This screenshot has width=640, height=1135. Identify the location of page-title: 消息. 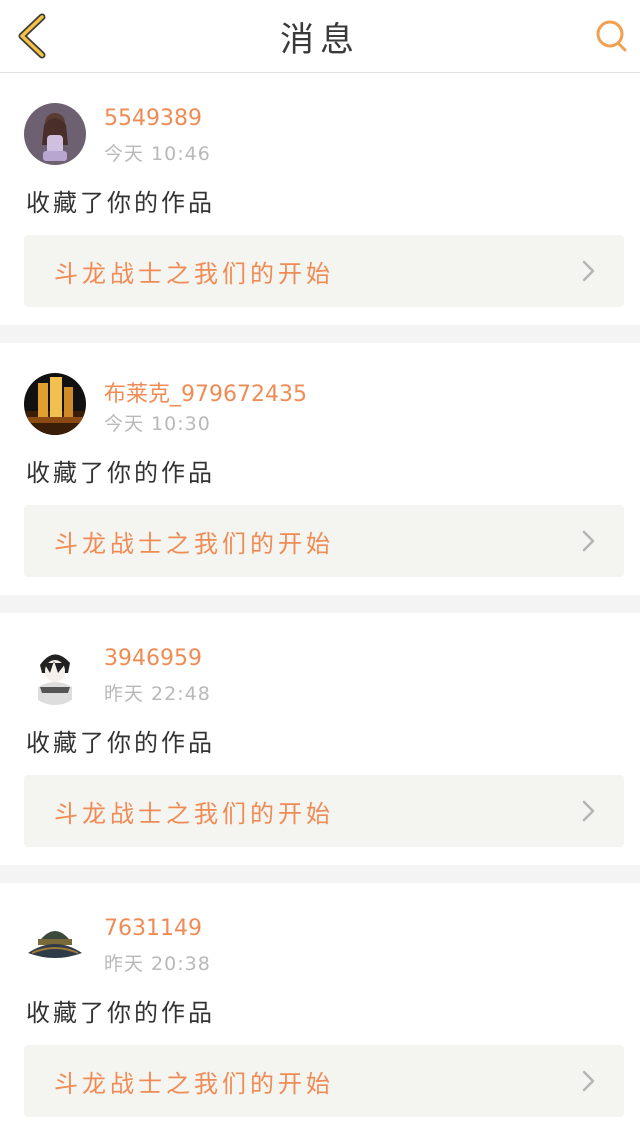
(320, 39).